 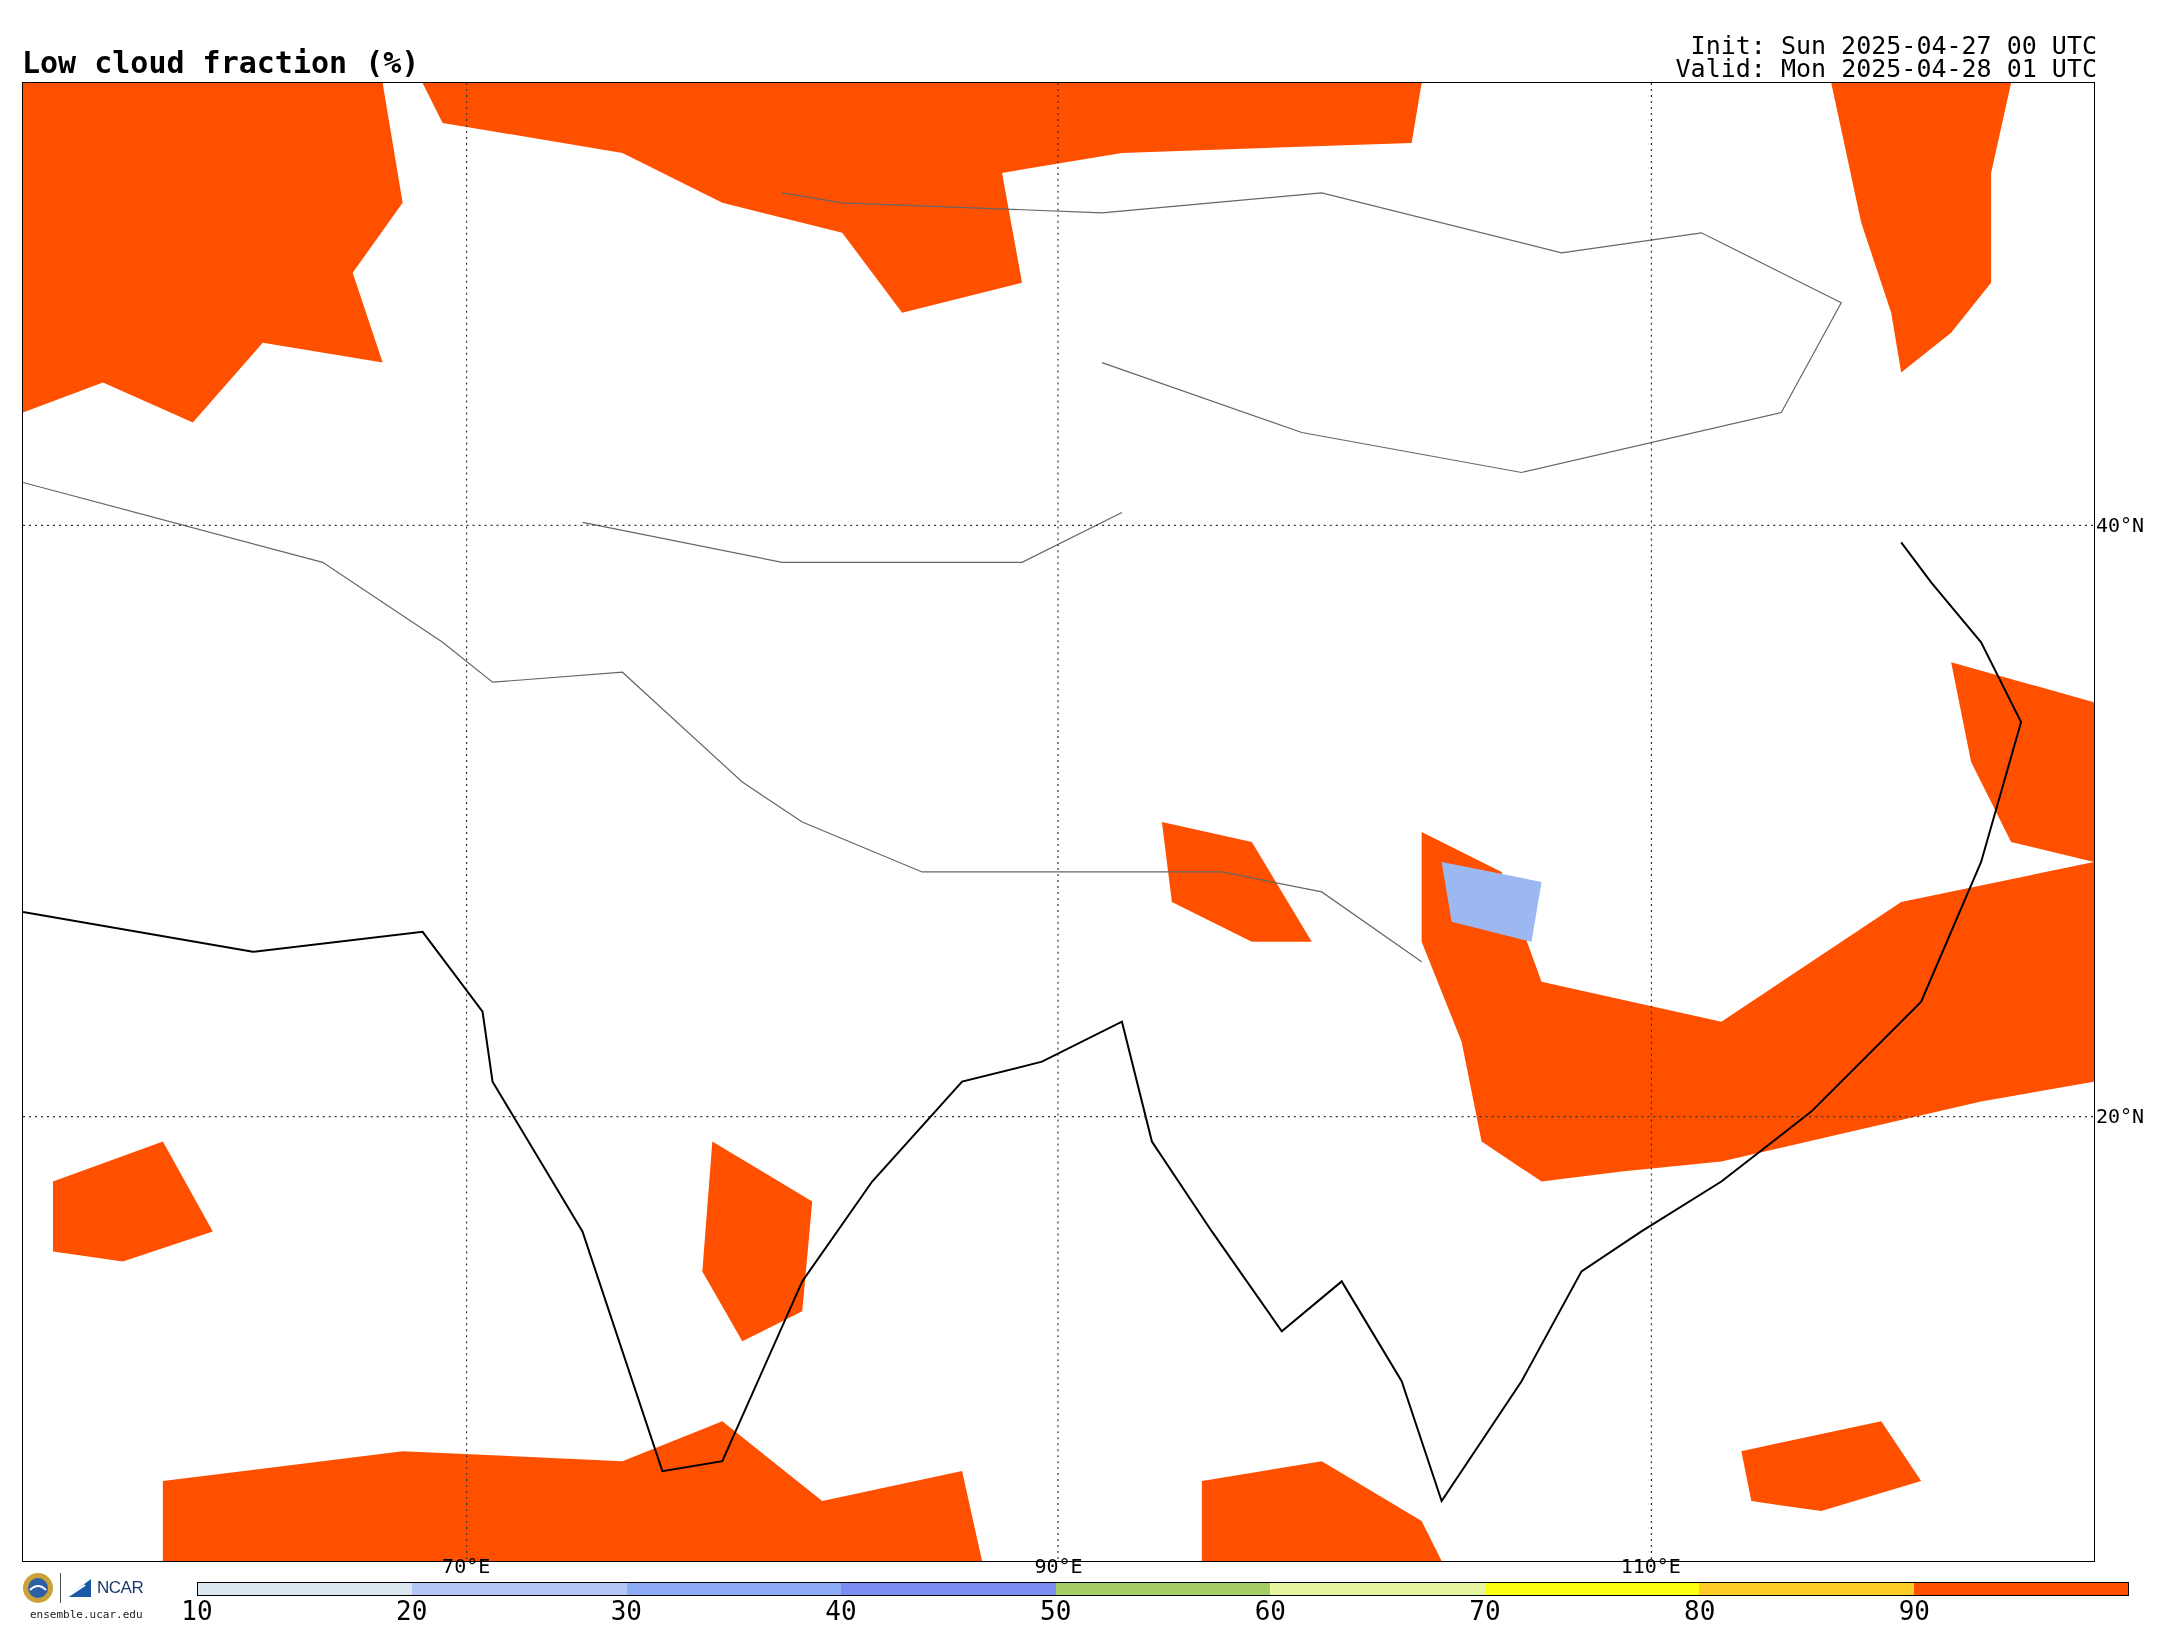 What do you see at coordinates (1893, 45) in the screenshot?
I see `init-time: Init: Sun 2025-04-27 00 UTC` at bounding box center [1893, 45].